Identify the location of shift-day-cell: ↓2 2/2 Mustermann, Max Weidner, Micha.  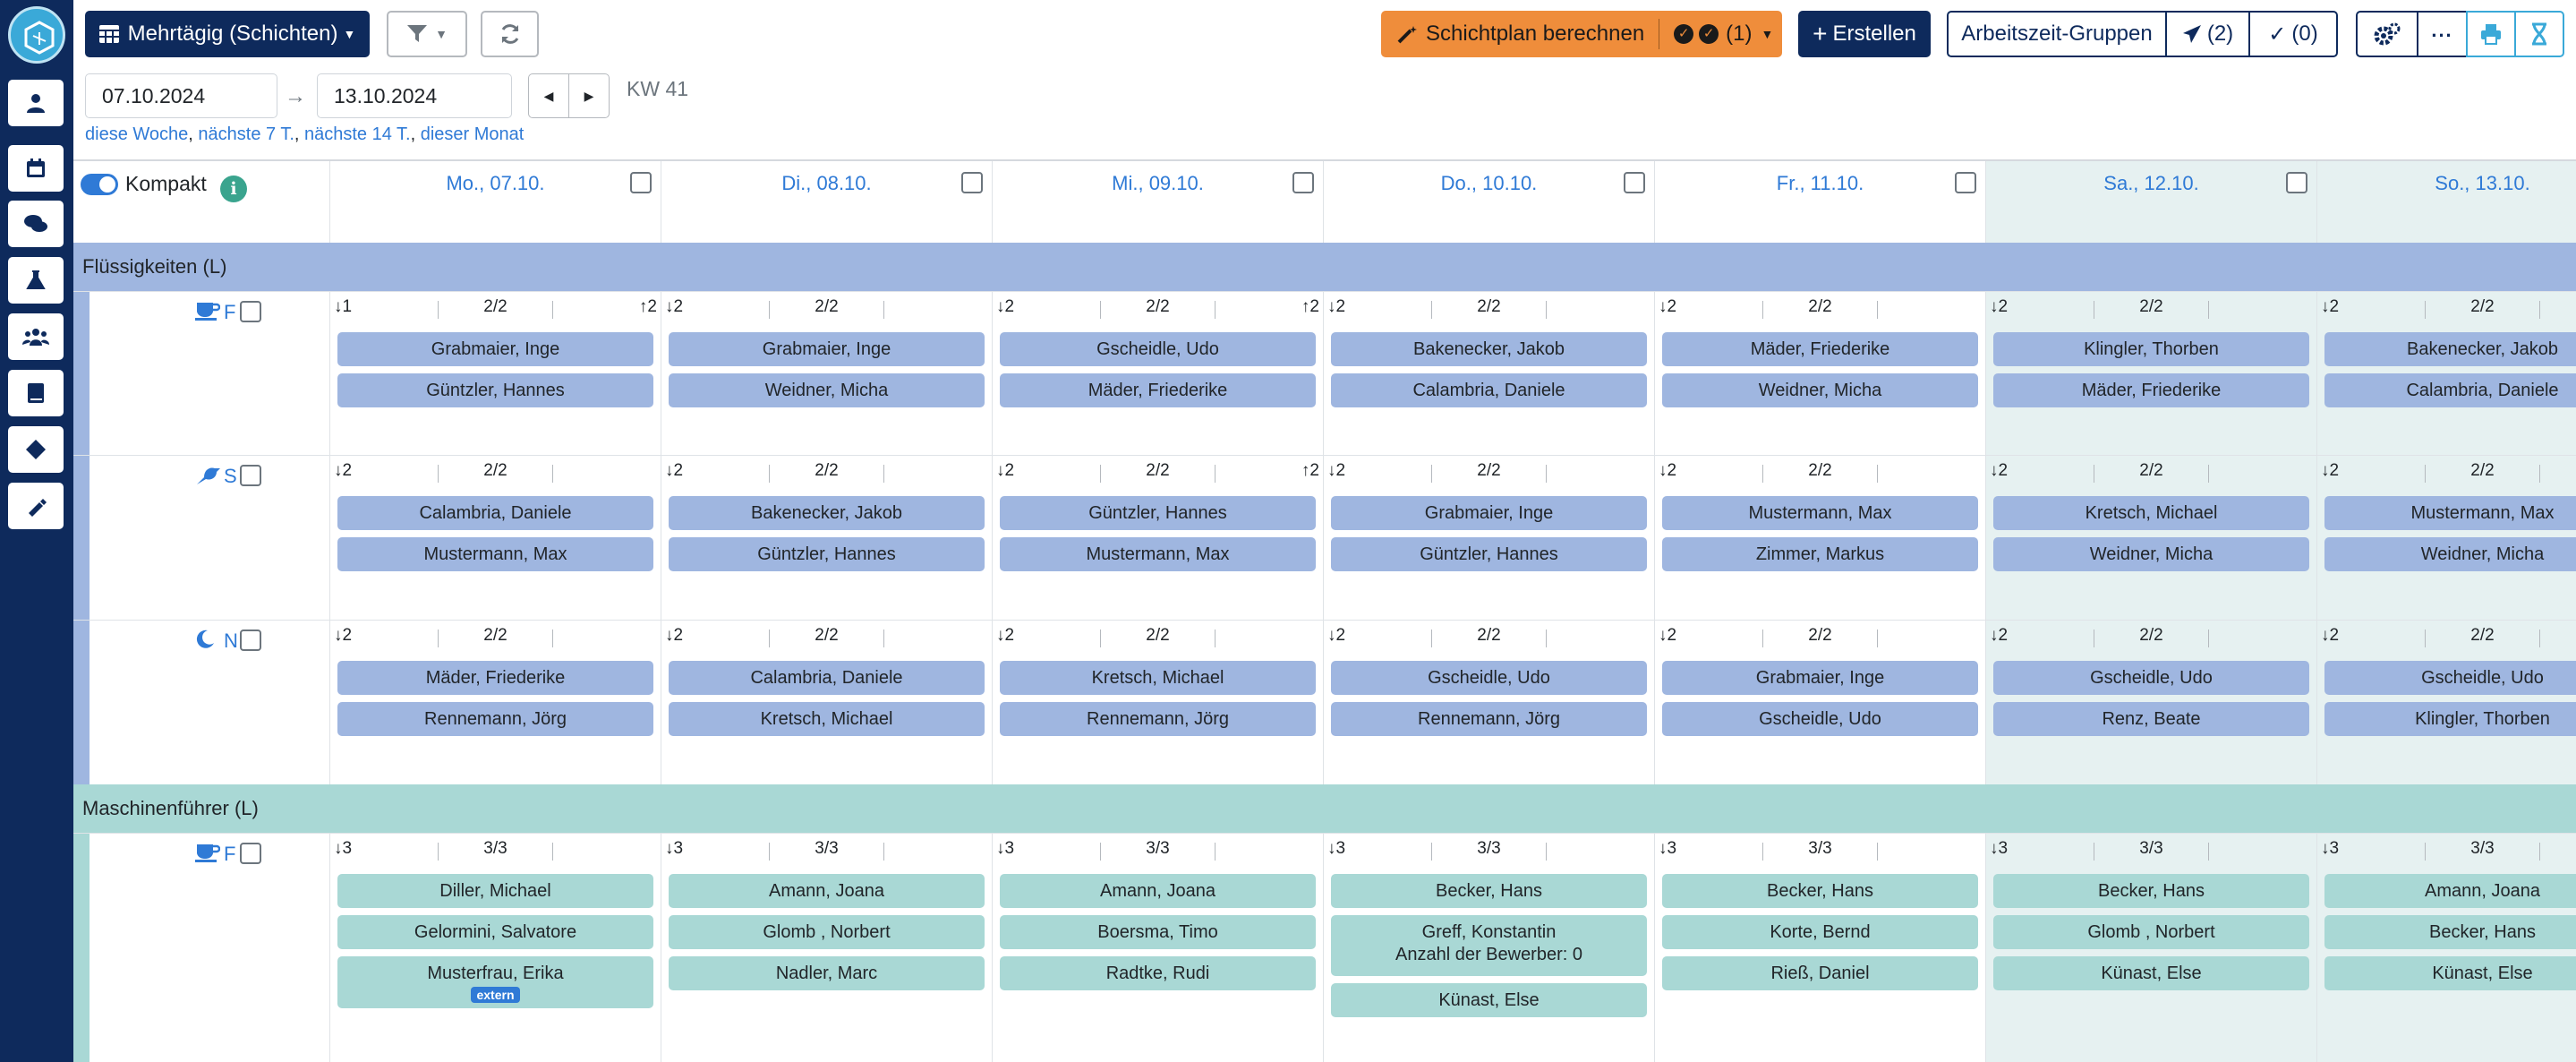
(2446, 538).